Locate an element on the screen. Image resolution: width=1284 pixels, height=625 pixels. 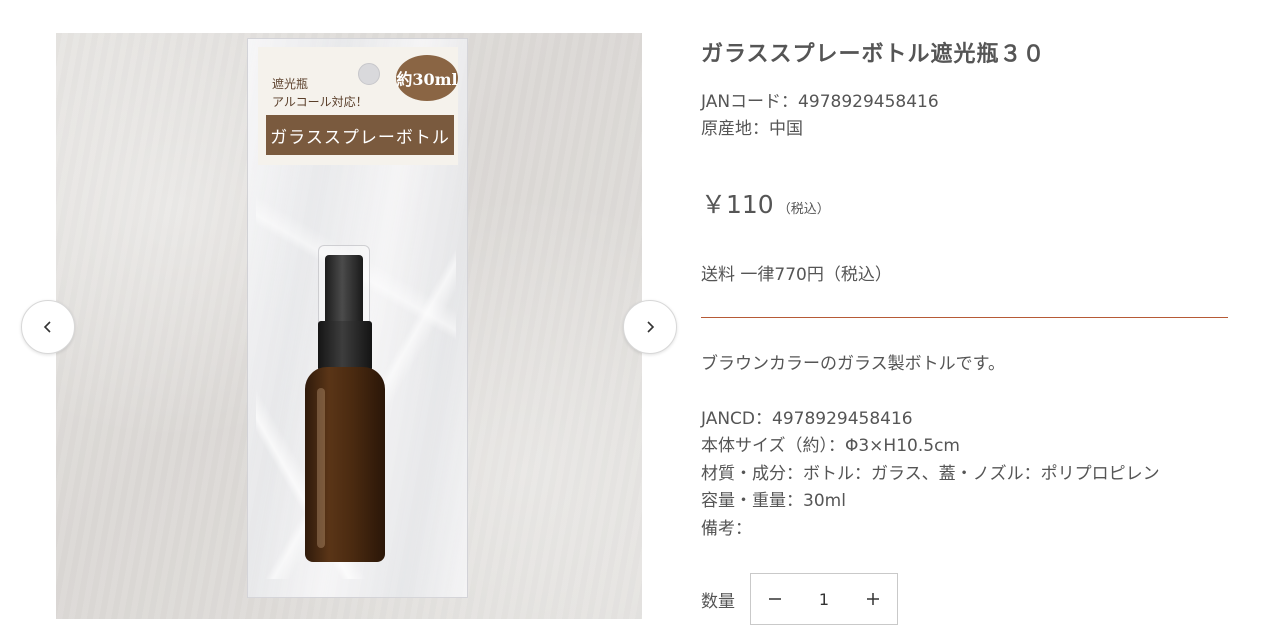
bottle-sprayer is located at coordinates (344, 290).